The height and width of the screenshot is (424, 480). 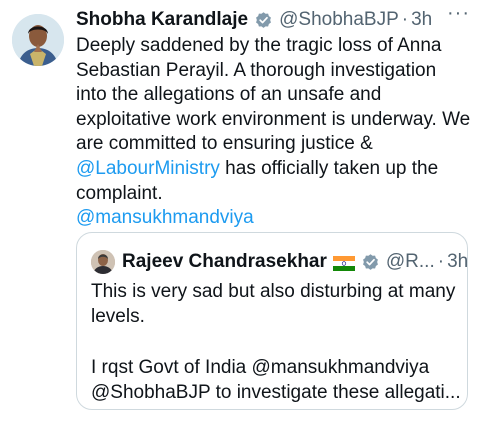 I want to click on mention-link-labourministry: @LabourMinistry, so click(x=148, y=168).